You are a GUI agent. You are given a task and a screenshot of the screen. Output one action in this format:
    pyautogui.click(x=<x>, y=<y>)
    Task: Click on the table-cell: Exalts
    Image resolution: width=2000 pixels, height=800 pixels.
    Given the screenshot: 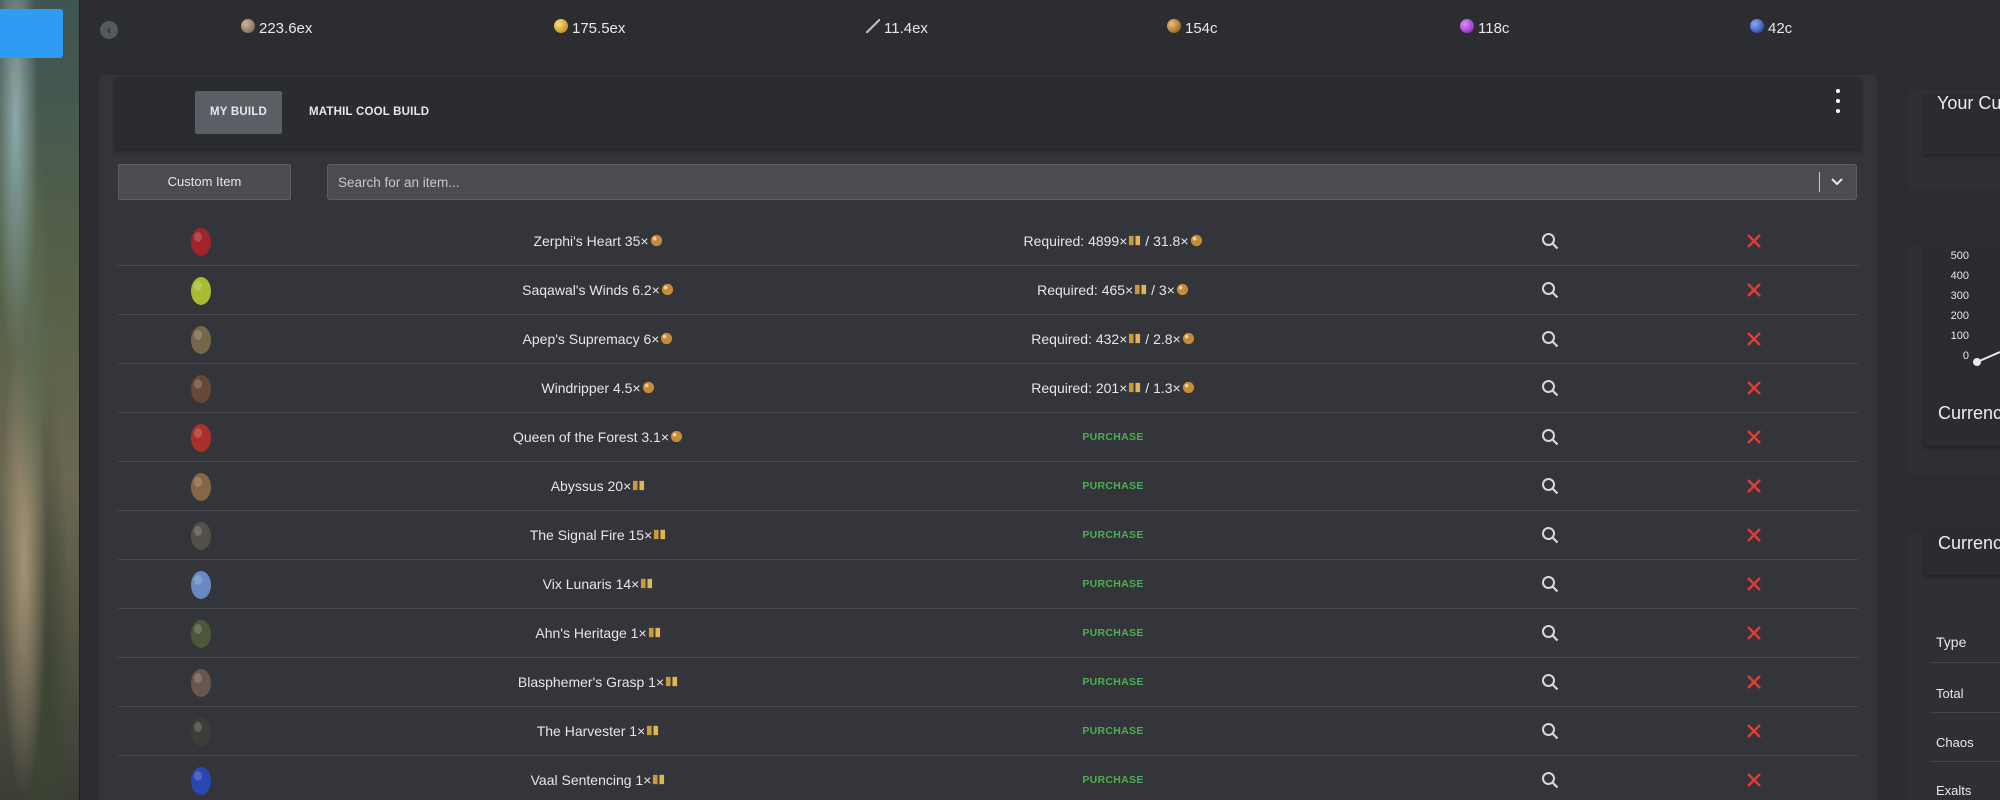 What is the action you would take?
    pyautogui.click(x=1954, y=790)
    